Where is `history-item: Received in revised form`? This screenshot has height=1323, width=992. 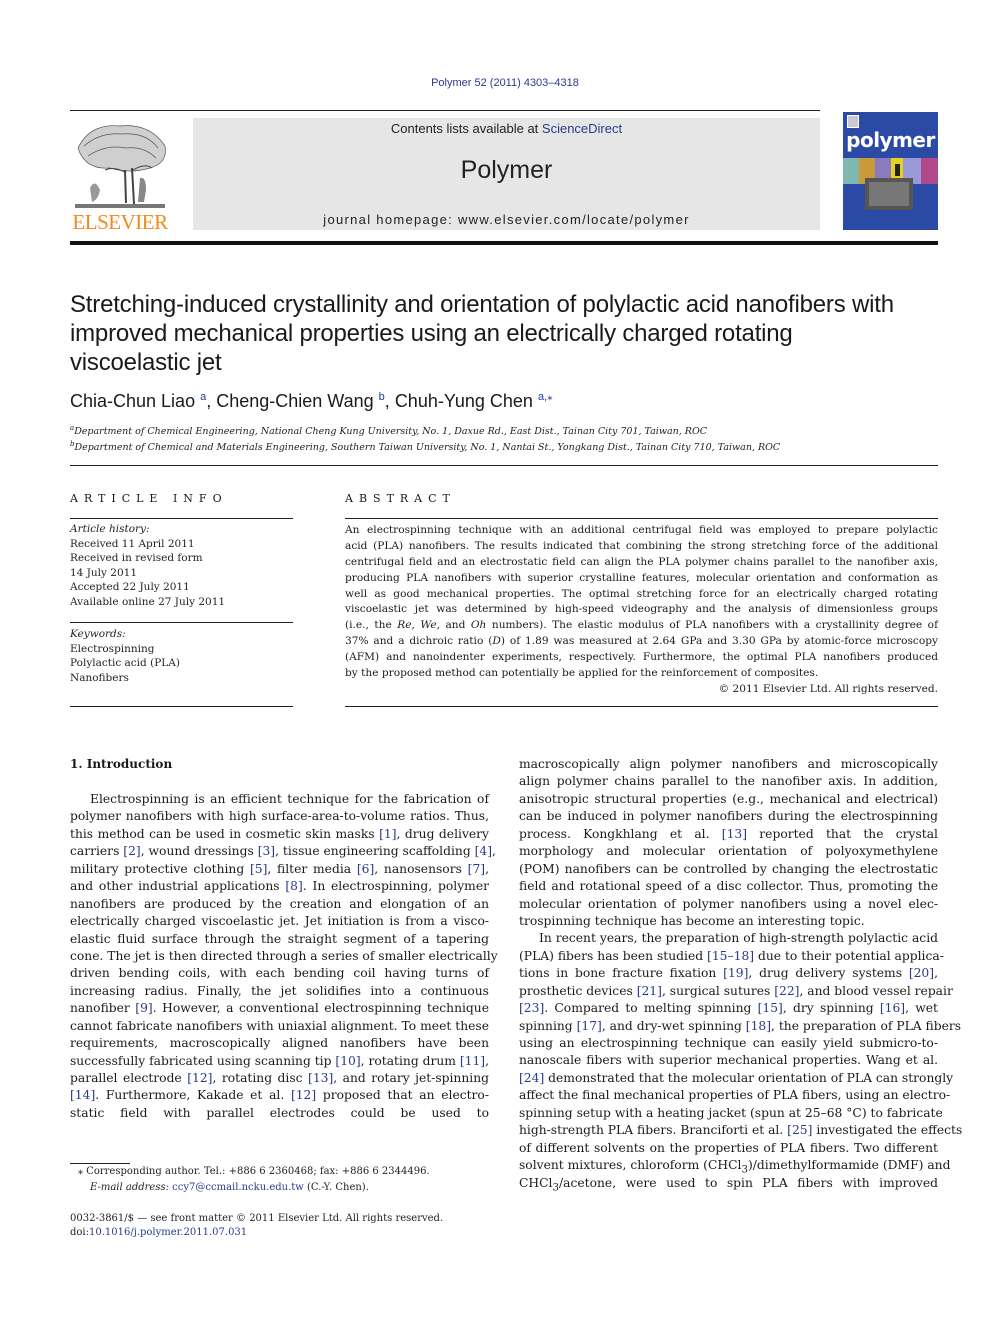
history-item: Received in revised form is located at coordinates (136, 558).